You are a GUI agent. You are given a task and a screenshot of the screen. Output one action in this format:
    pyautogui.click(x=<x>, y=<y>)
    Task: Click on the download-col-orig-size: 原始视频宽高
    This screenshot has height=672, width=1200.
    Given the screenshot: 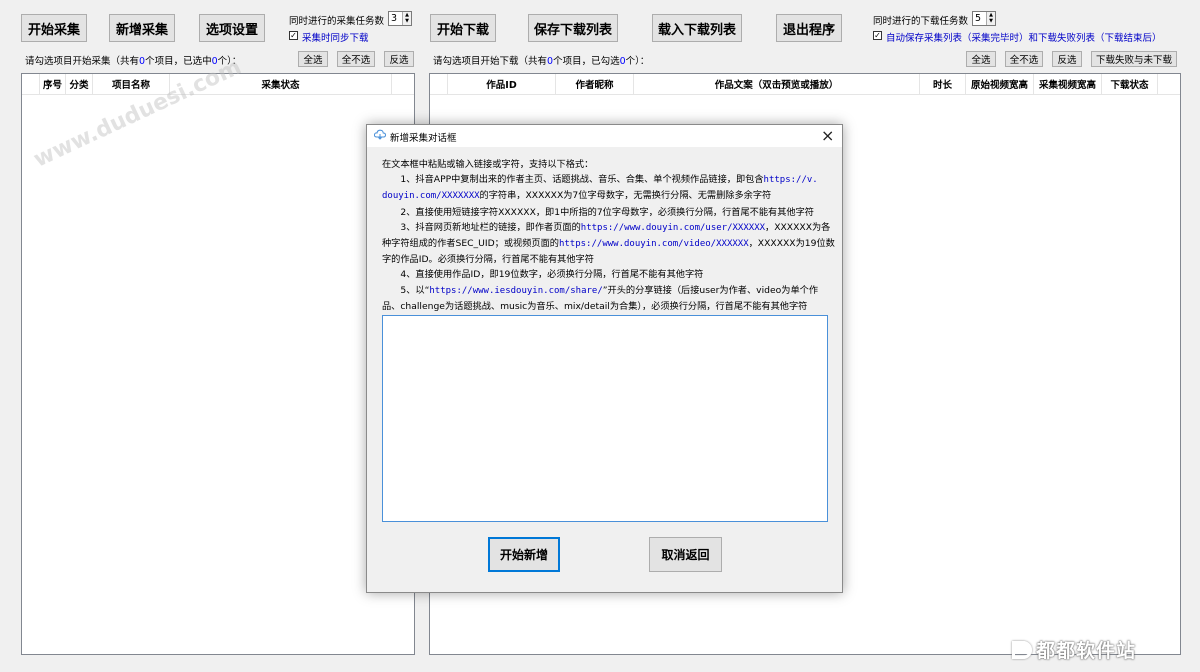 What is the action you would take?
    pyautogui.click(x=1000, y=84)
    